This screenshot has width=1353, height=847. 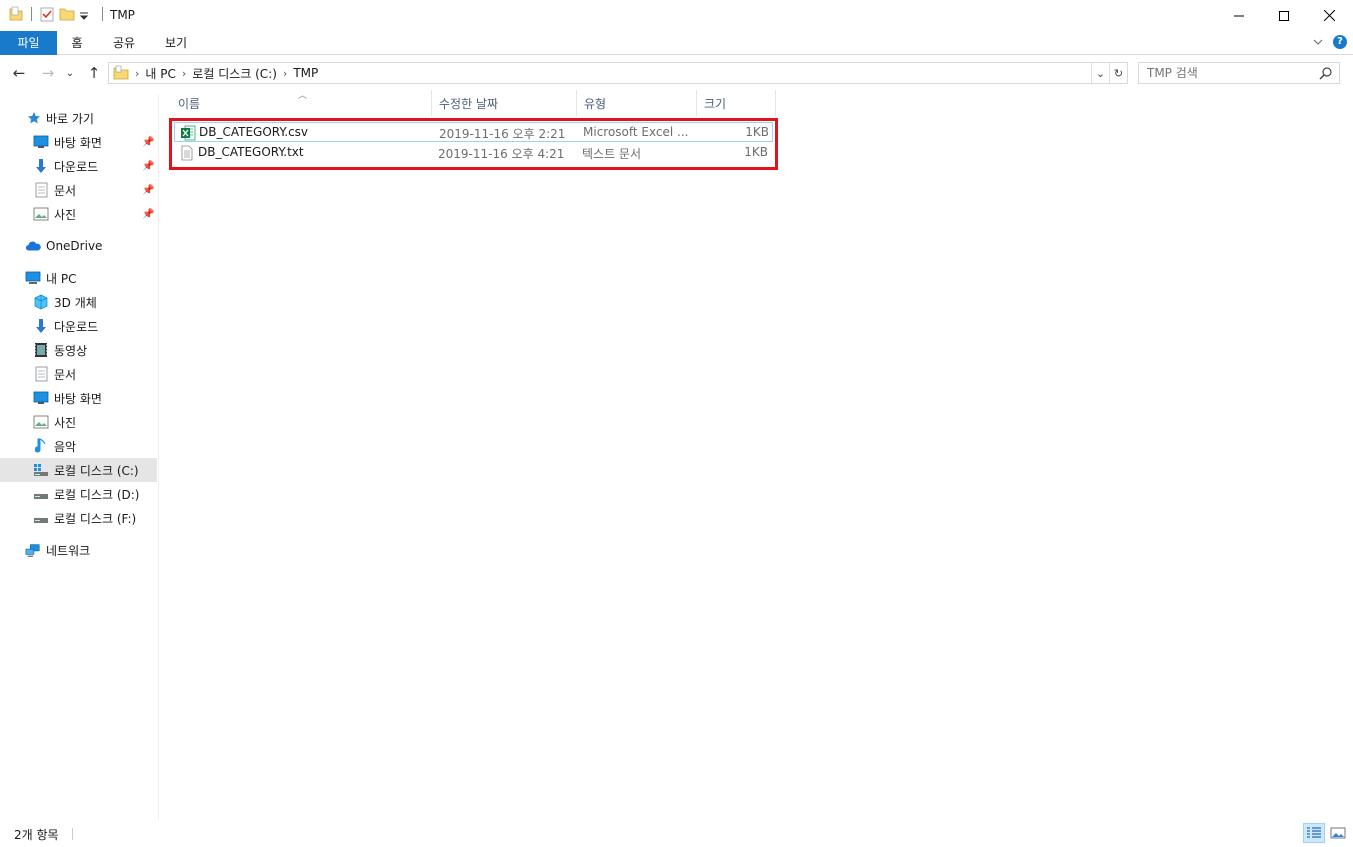 What do you see at coordinates (1314, 833) in the screenshot?
I see `details-view-button` at bounding box center [1314, 833].